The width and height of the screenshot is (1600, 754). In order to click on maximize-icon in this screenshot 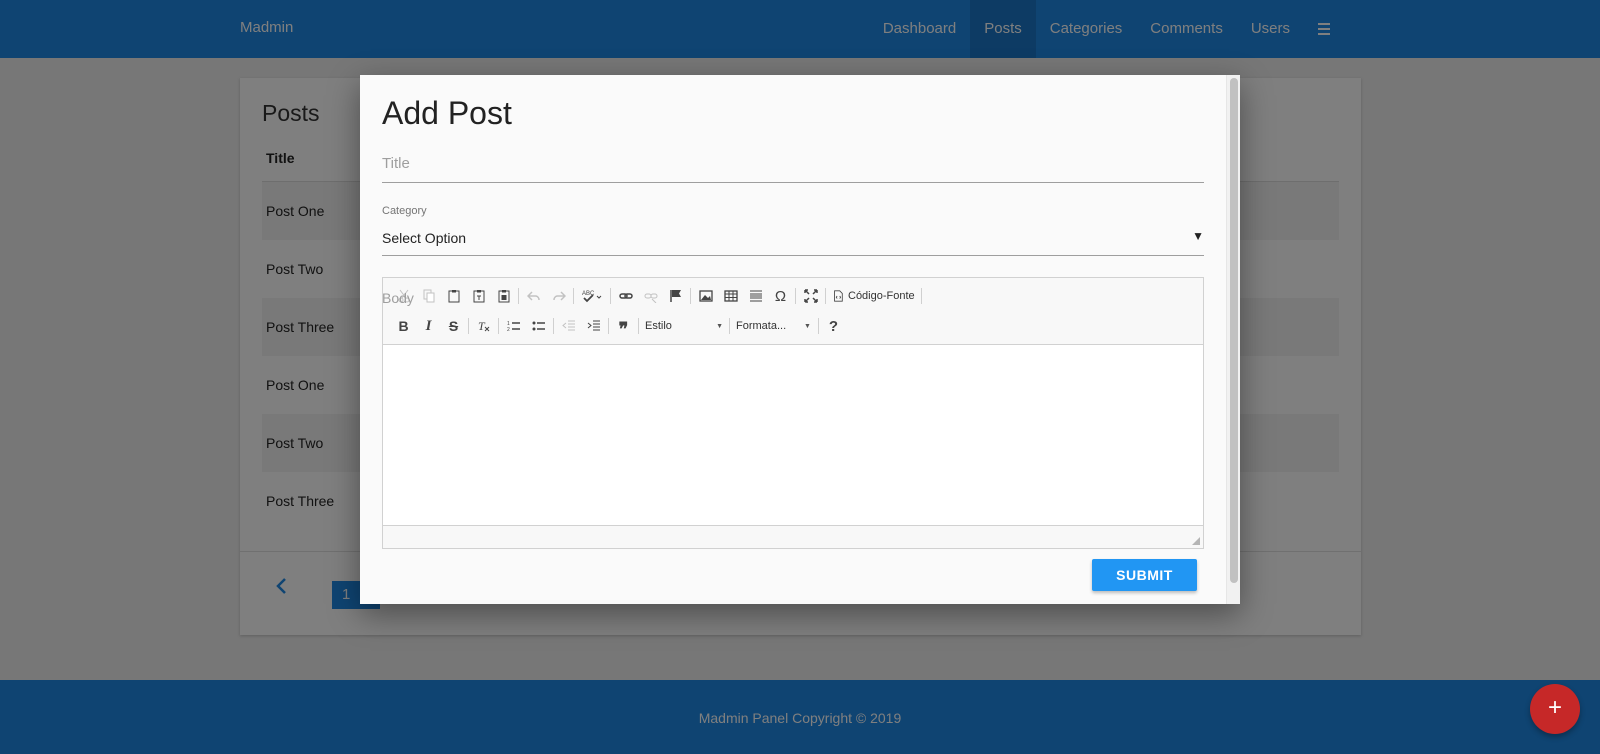, I will do `click(810, 296)`.